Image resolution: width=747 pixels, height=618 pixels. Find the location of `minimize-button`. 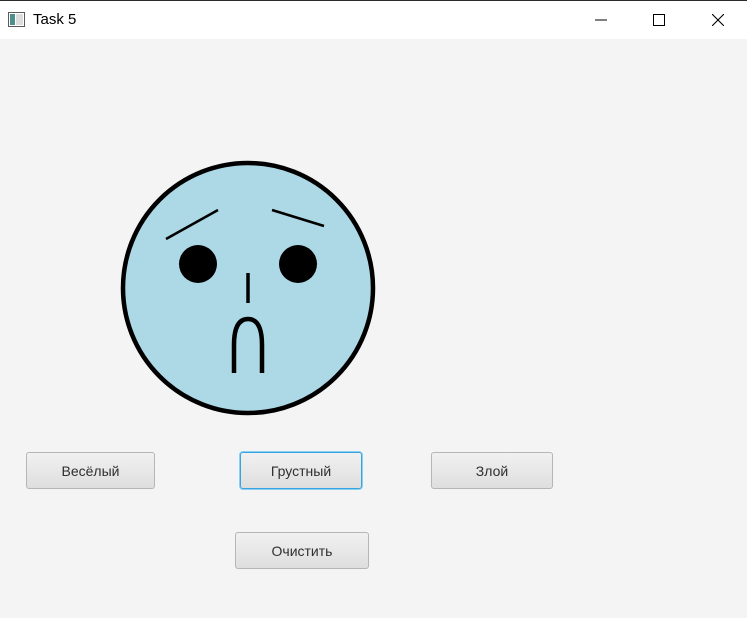

minimize-button is located at coordinates (601, 20).